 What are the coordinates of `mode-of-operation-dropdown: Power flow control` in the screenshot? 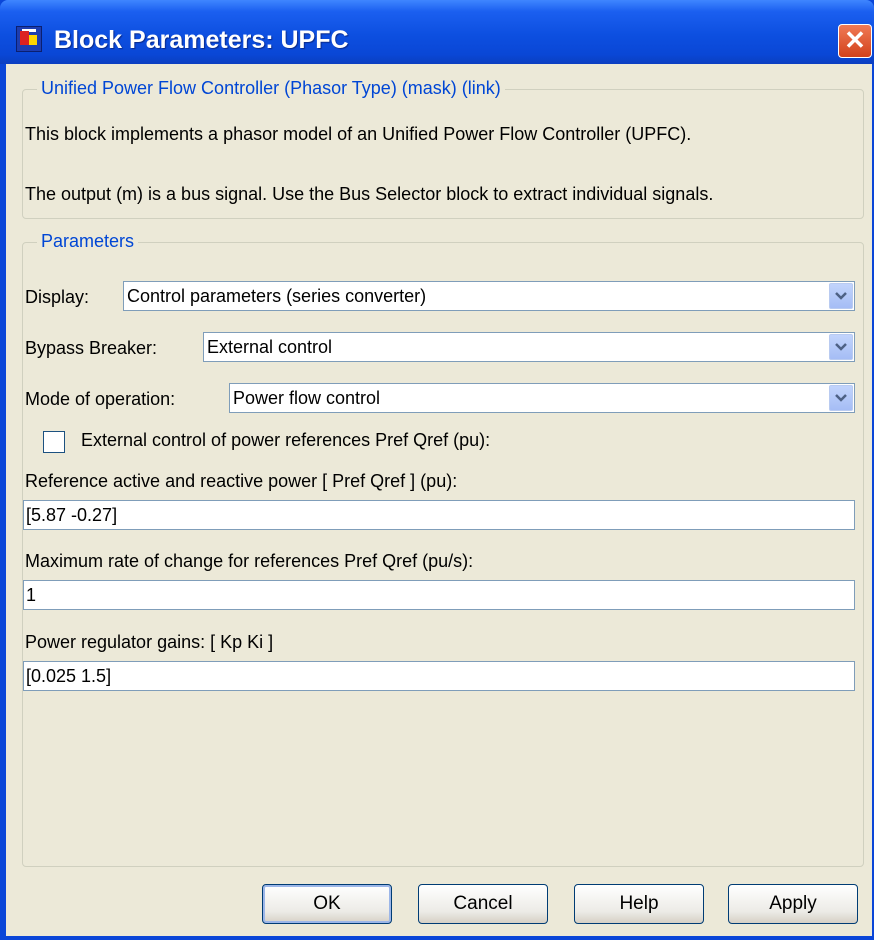 It's located at (542, 398).